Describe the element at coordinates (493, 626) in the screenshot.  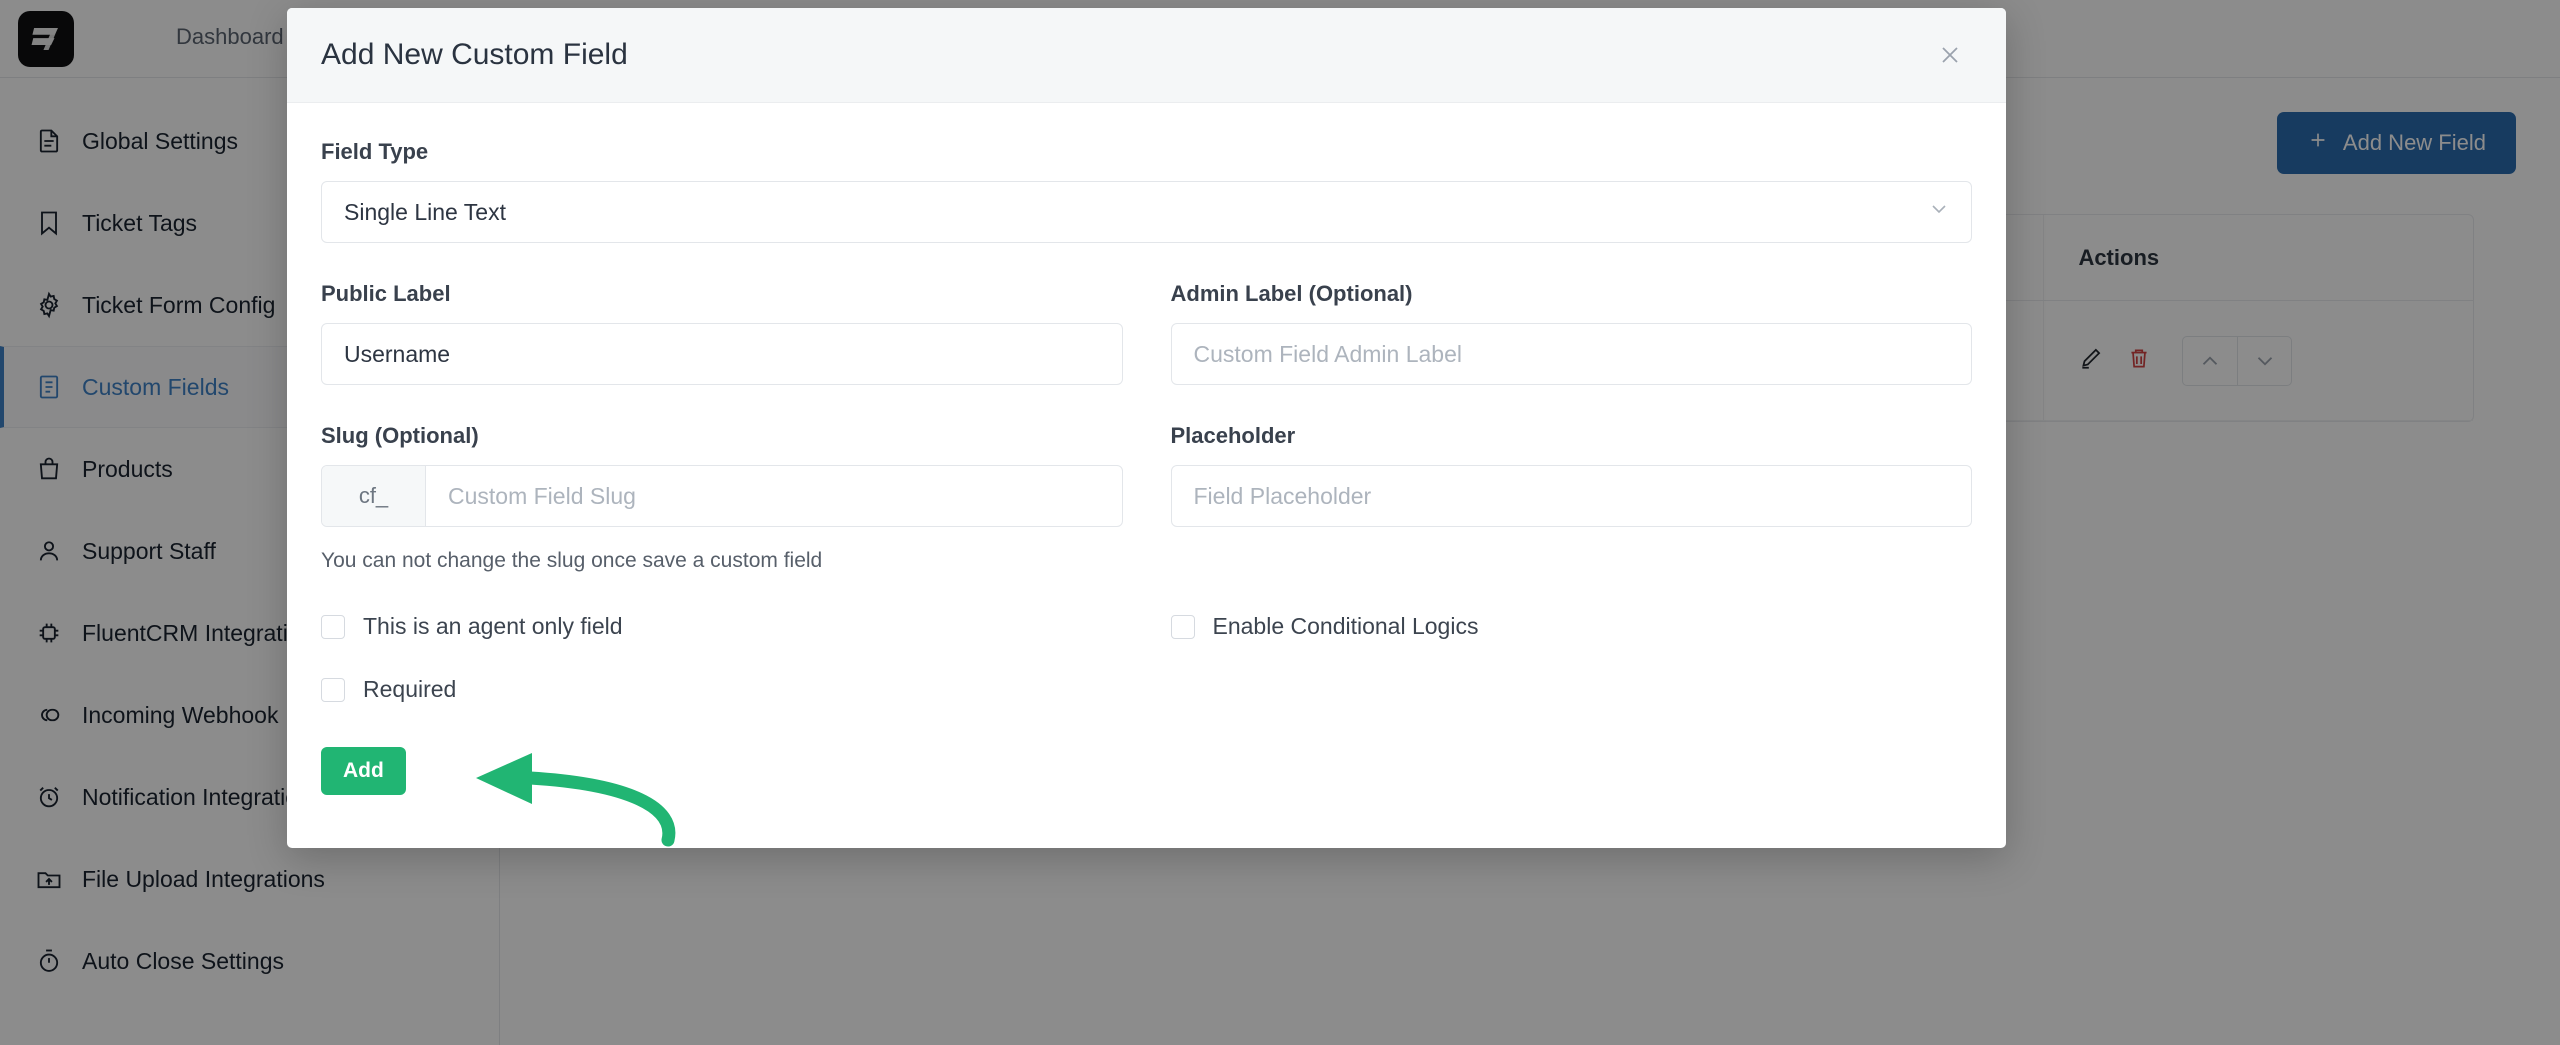
I see `agent-only-field-label: This is an agent only field` at that location.